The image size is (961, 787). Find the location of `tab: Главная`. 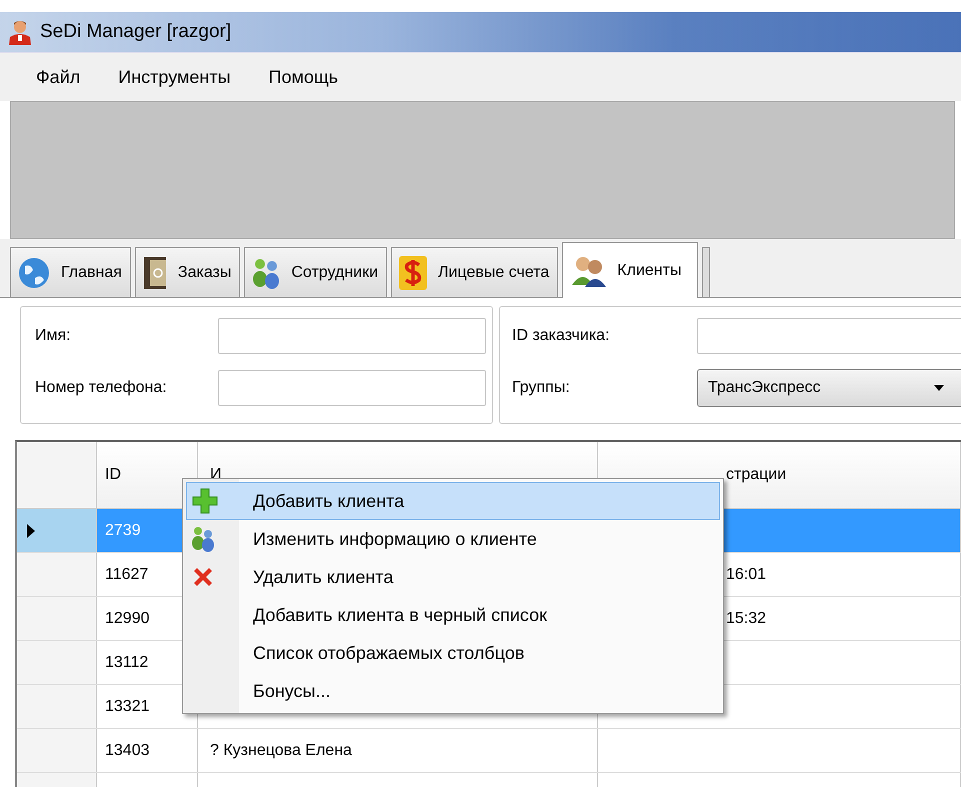

tab: Главная is located at coordinates (70, 272).